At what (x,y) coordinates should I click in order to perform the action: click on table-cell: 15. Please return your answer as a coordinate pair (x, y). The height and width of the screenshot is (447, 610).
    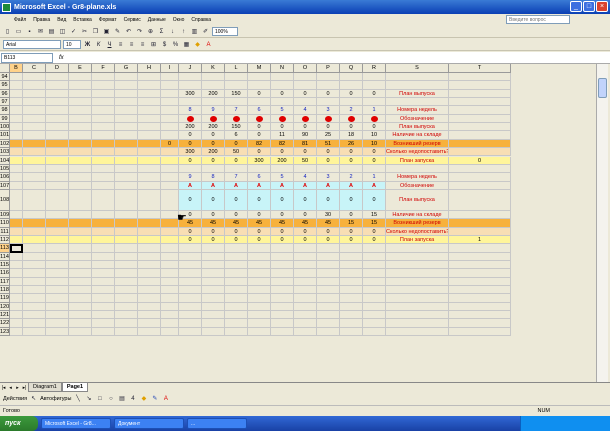
    Looking at the image, I should click on (374, 215).